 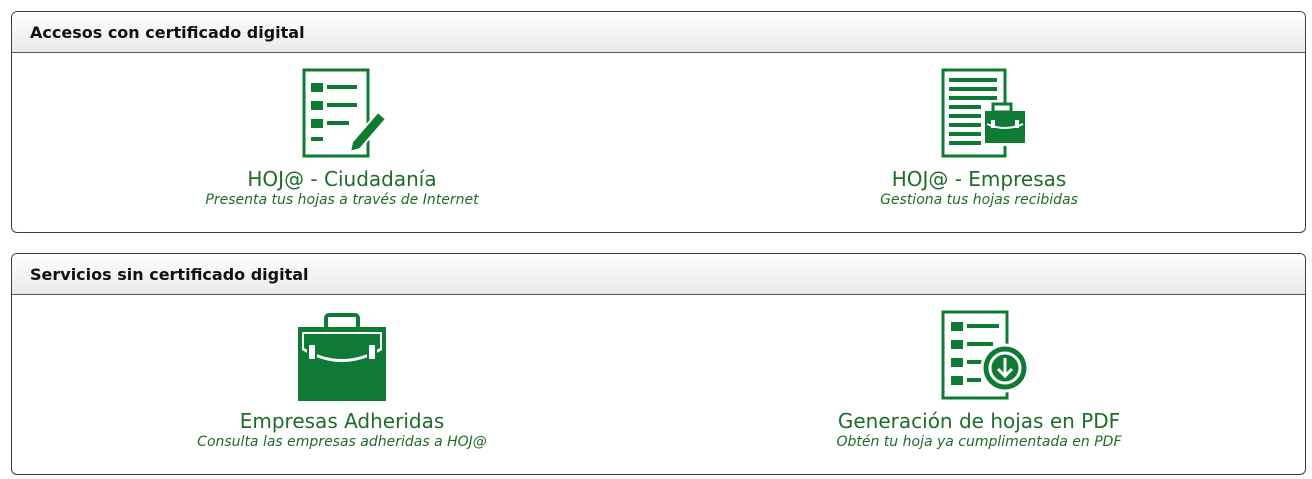 I want to click on tile-subtitle: Gestiona tus hojas recibidas, so click(x=979, y=200).